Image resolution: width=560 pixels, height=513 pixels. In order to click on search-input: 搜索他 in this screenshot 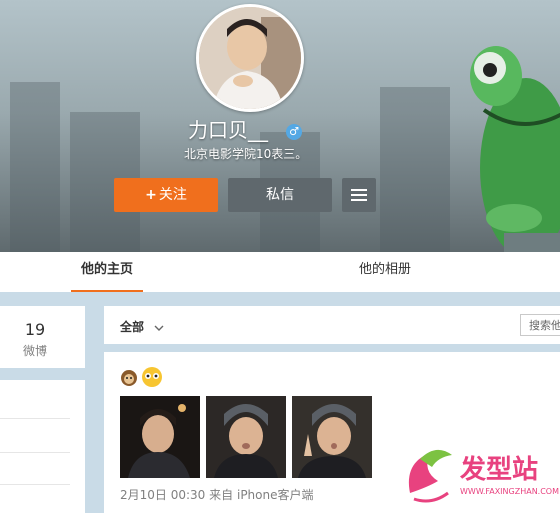, I will do `click(540, 325)`.